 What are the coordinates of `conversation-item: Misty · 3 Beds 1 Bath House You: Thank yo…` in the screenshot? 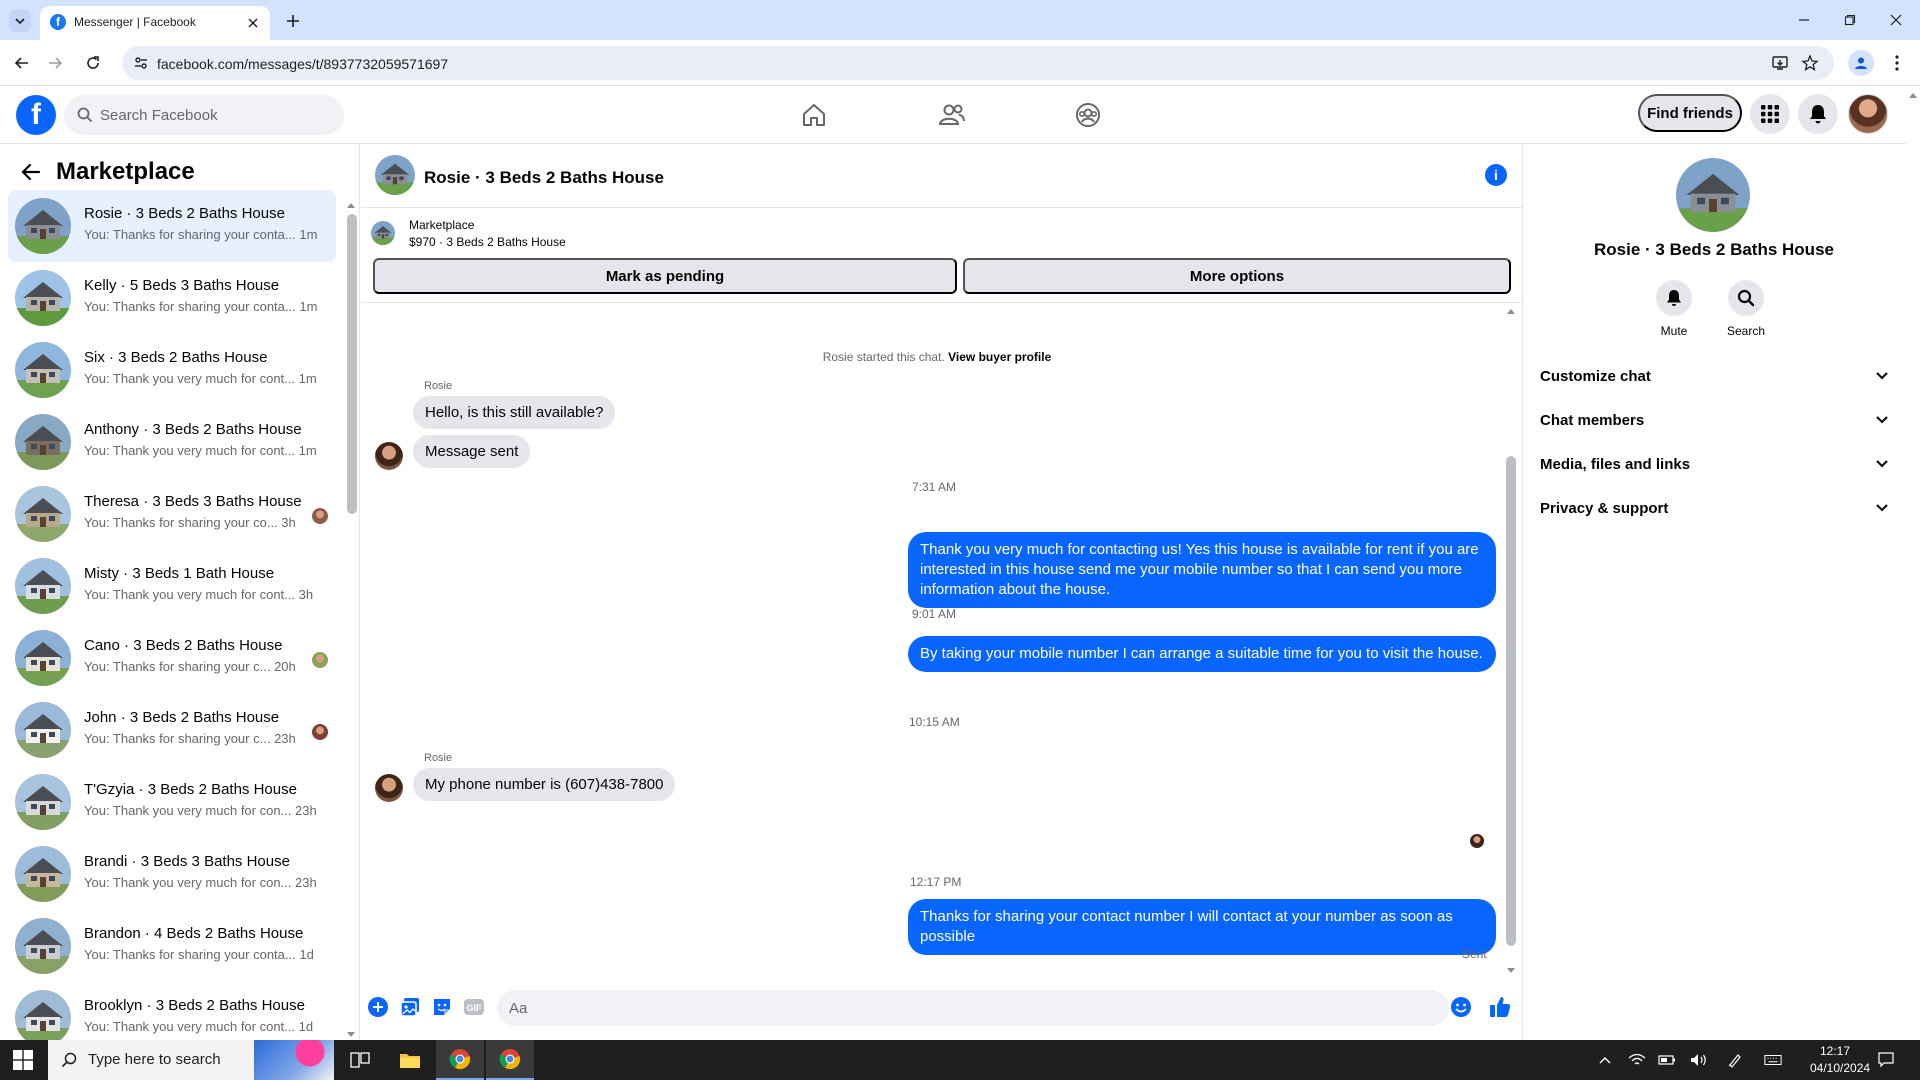 It's located at (172, 586).